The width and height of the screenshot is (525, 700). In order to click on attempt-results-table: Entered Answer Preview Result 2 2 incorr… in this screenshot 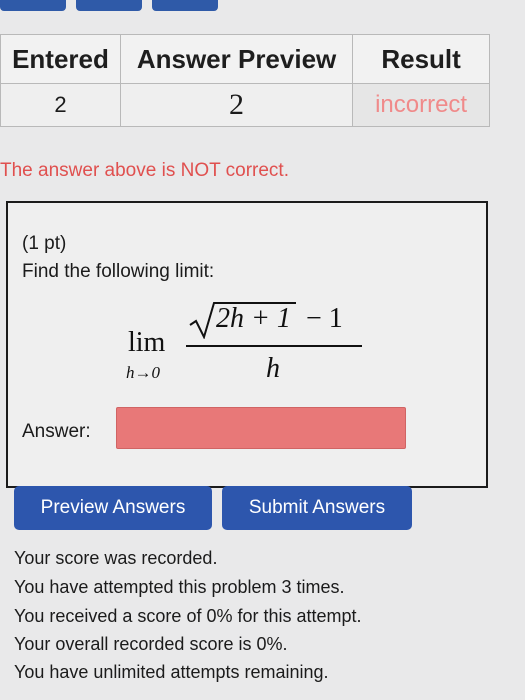, I will do `click(245, 80)`.